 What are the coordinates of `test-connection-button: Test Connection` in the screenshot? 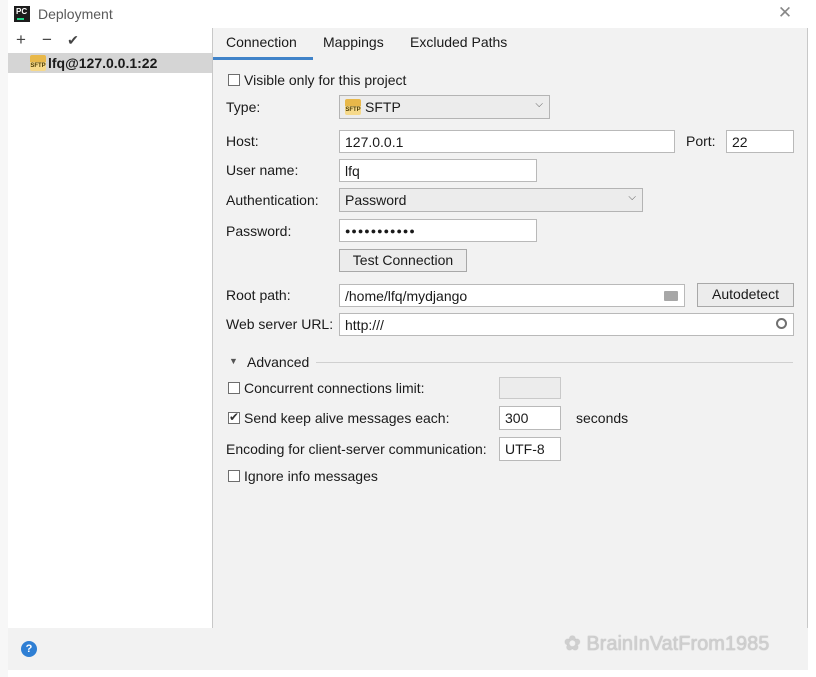 It's located at (403, 260).